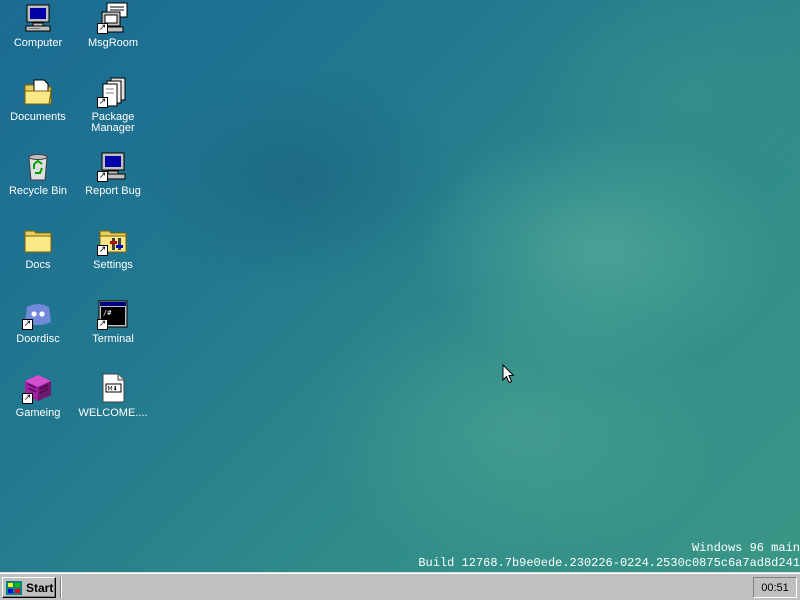 This screenshot has width=800, height=600. What do you see at coordinates (508, 374) in the screenshot?
I see `mouse-pointer-icon` at bounding box center [508, 374].